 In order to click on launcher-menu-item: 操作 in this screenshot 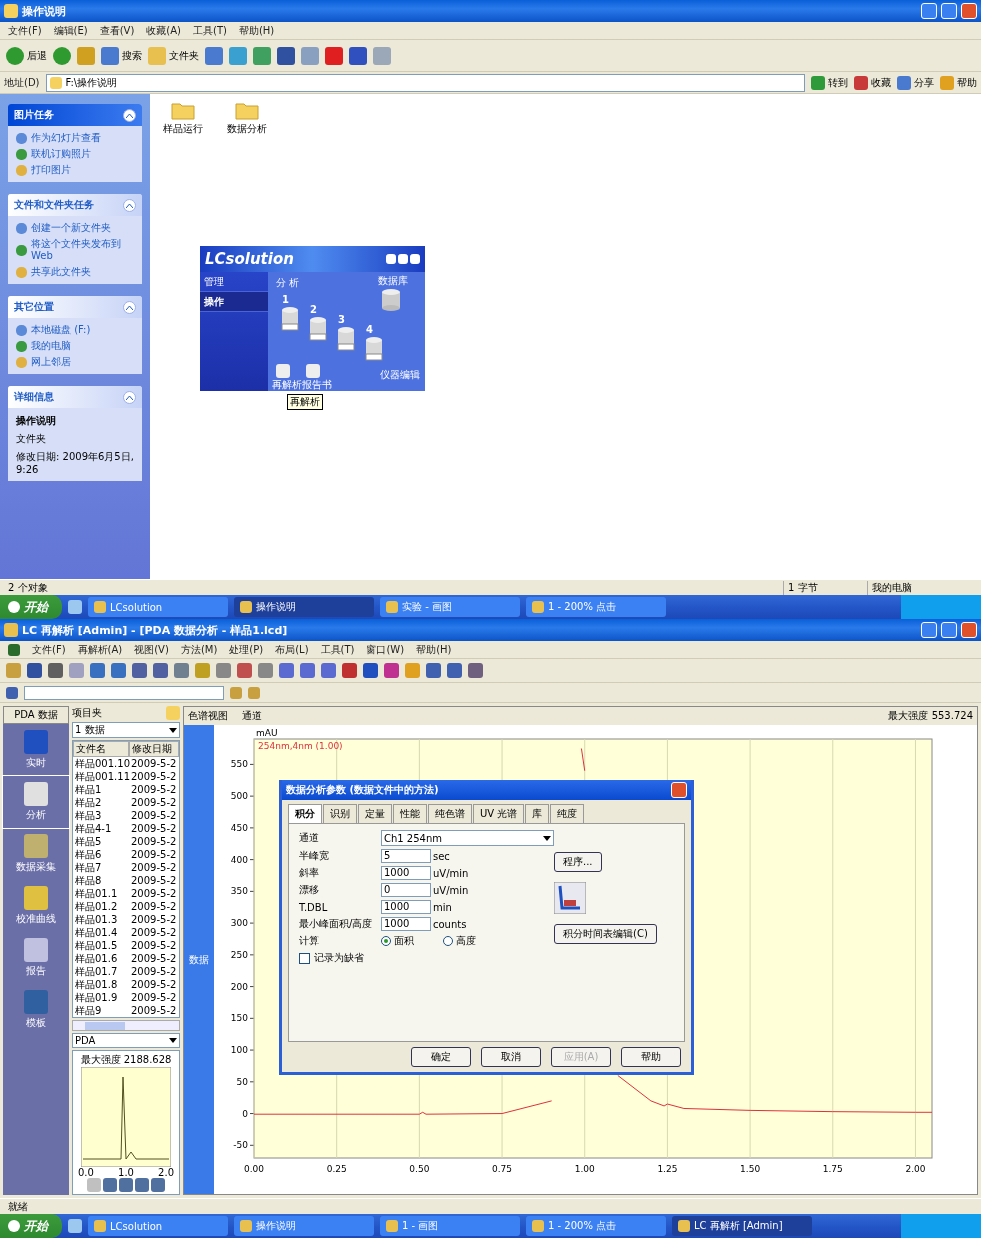, I will do `click(234, 302)`.